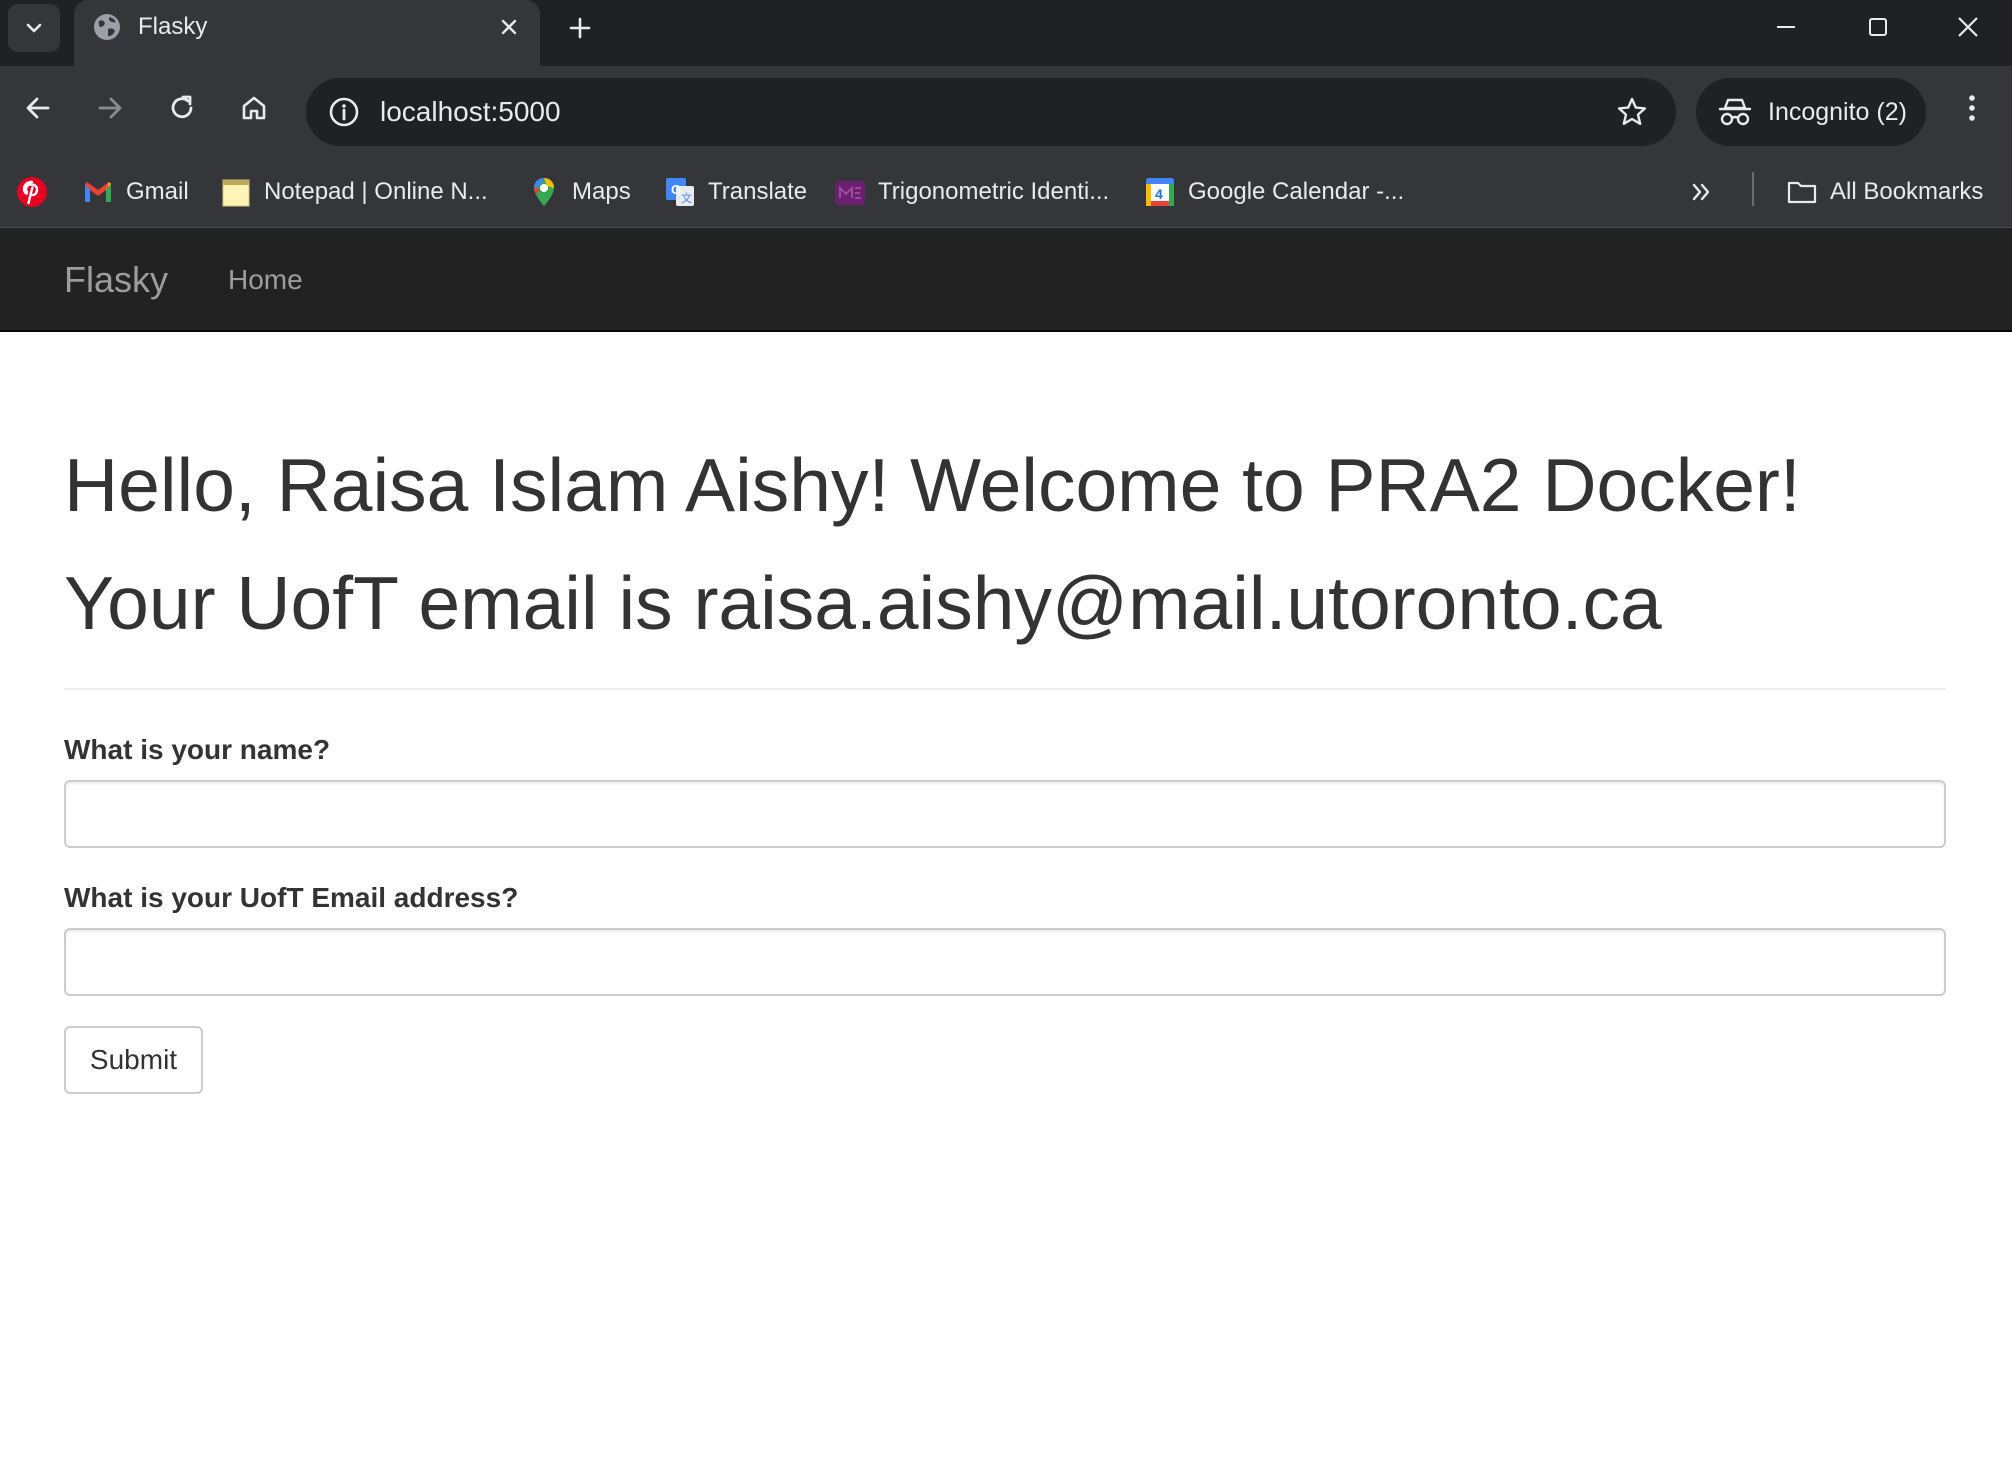 The width and height of the screenshot is (2012, 1460). I want to click on bookmark-label: Translate, so click(758, 191).